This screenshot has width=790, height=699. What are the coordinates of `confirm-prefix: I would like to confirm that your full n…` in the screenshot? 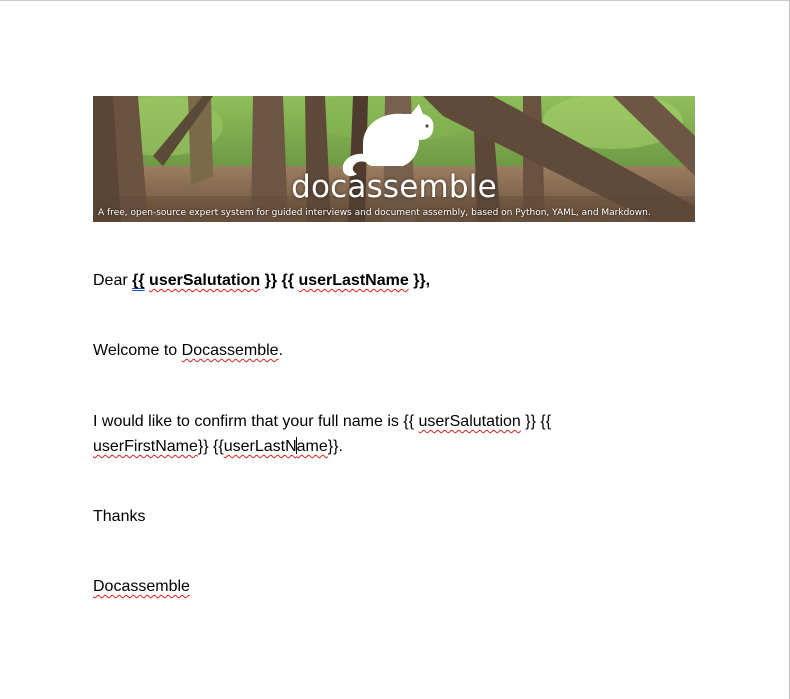 It's located at (254, 421).